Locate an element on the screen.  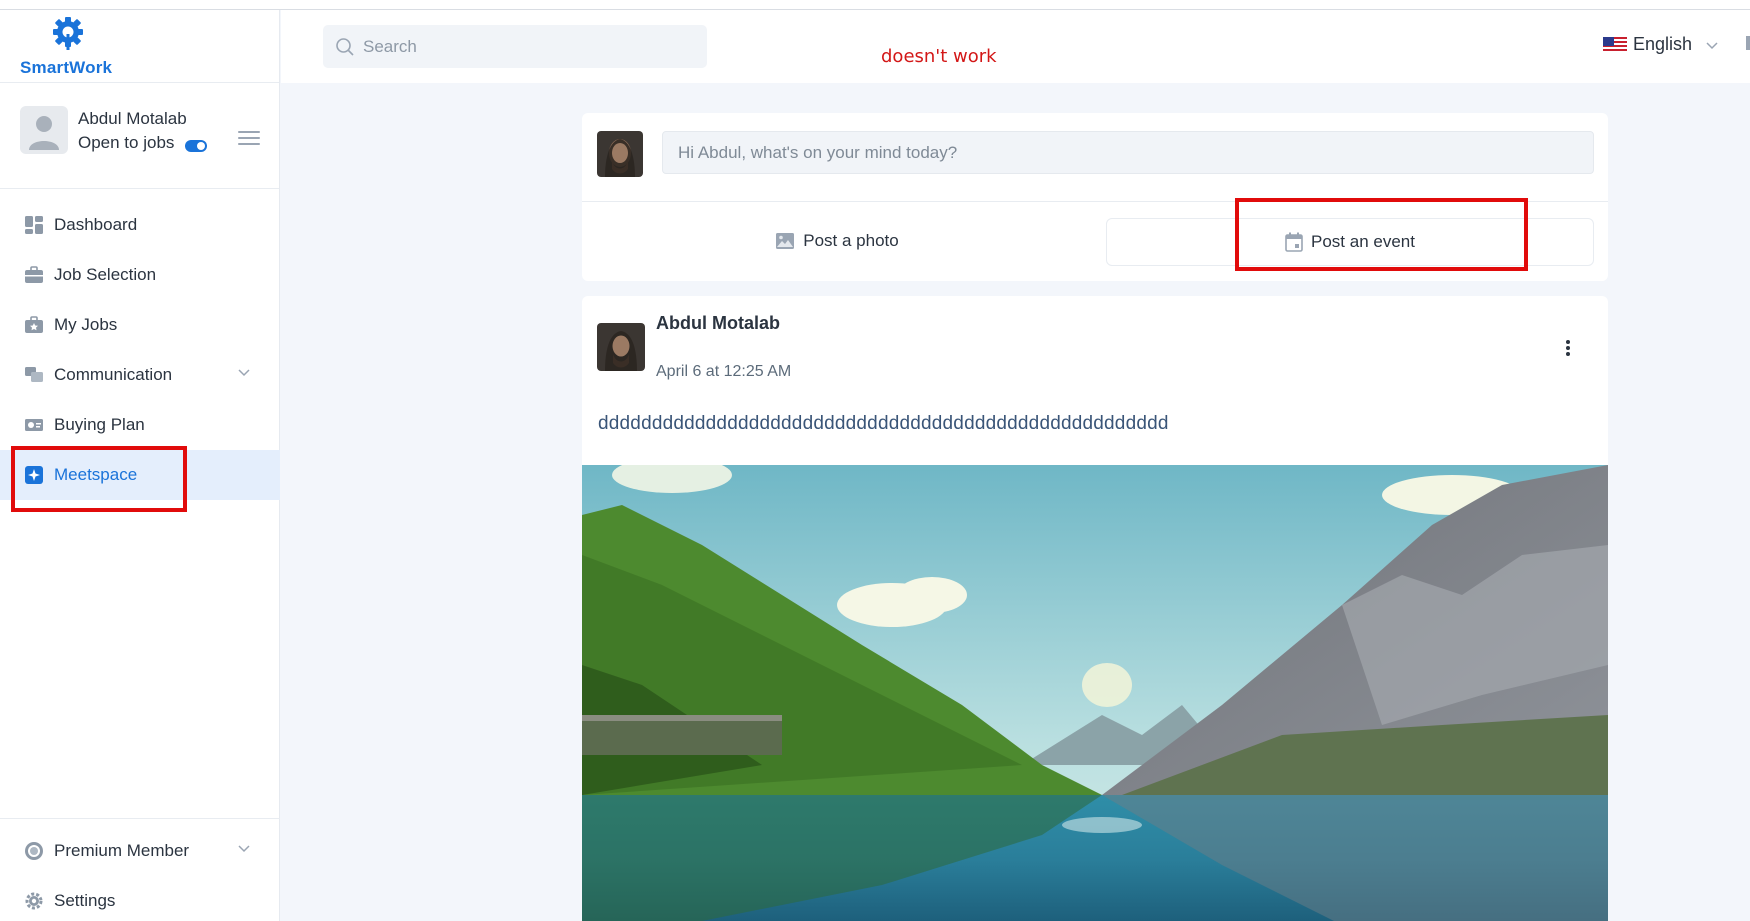
gear-logo-icon is located at coordinates (68, 33).